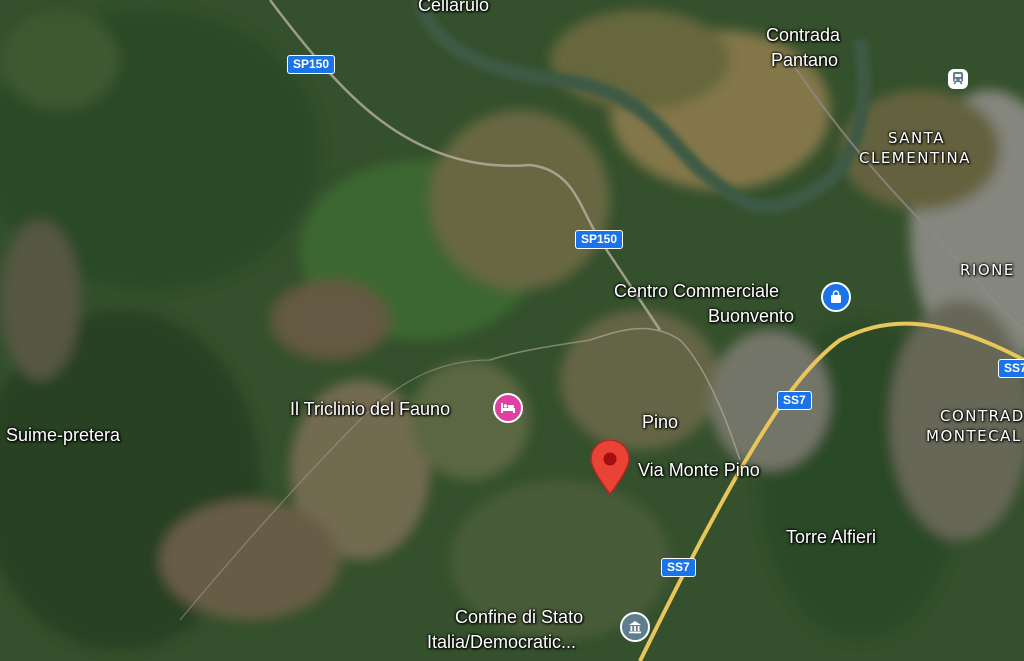 This screenshot has width=1024, height=661. I want to click on shopping-bag-icon, so click(836, 296).